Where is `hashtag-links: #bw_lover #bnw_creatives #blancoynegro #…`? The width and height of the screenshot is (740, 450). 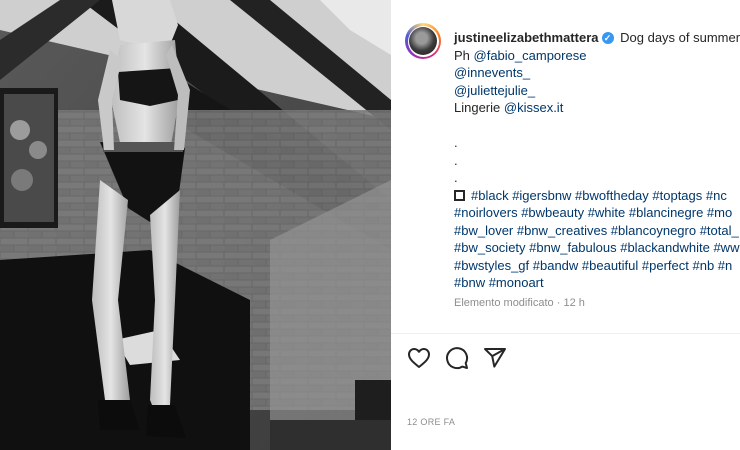 hashtag-links: #bw_lover #bnw_creatives #blancoynegro #… is located at coordinates (597, 231).